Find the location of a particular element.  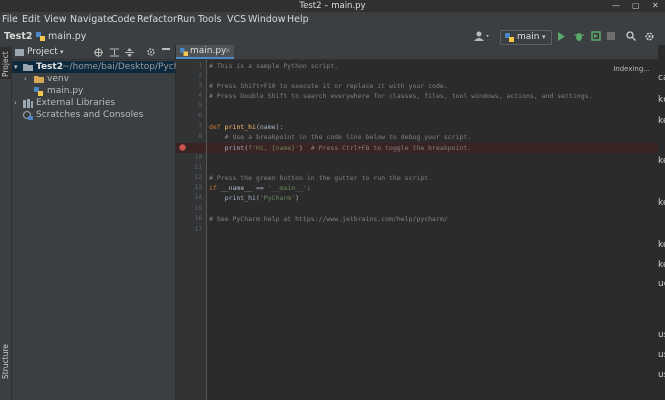

tree-item-label: Scratches and Consoles is located at coordinates (90, 115).